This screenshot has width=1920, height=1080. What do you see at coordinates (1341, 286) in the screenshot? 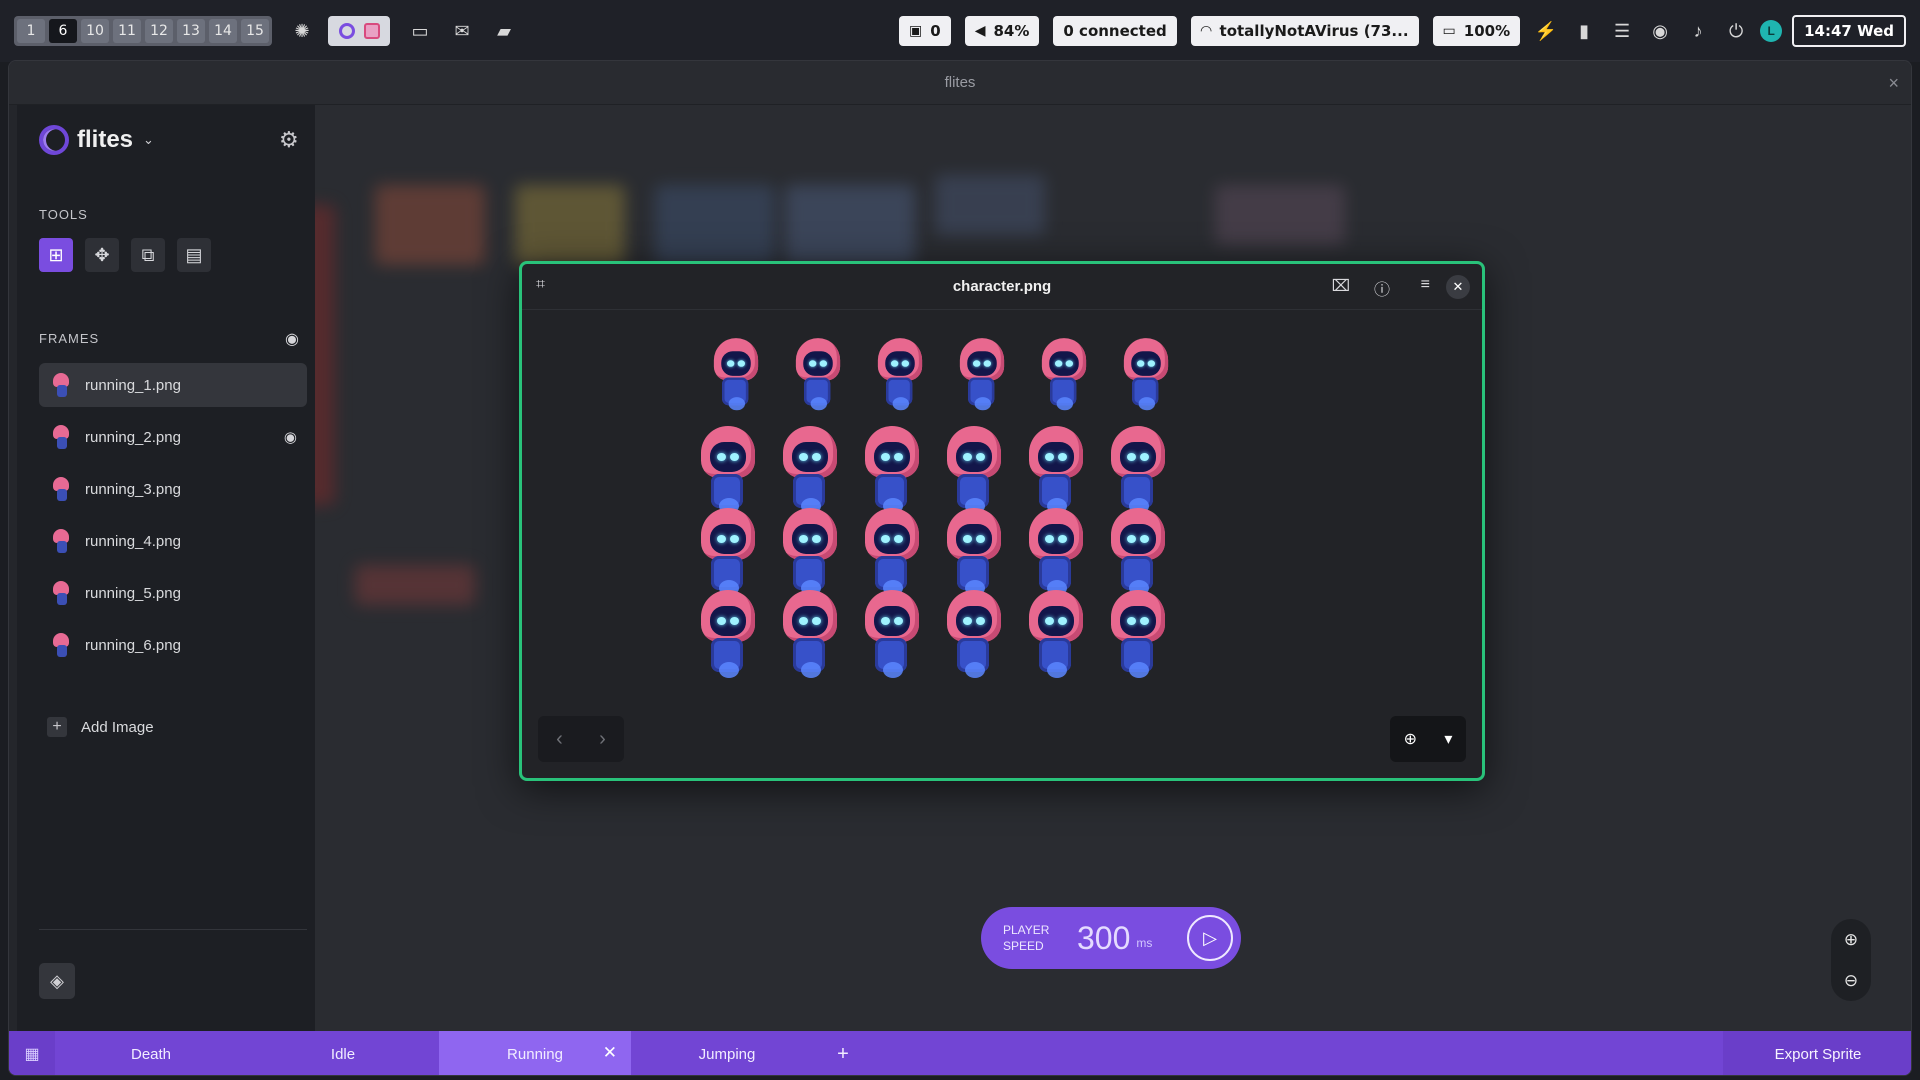
I see `crop-icon: ⌧` at bounding box center [1341, 286].